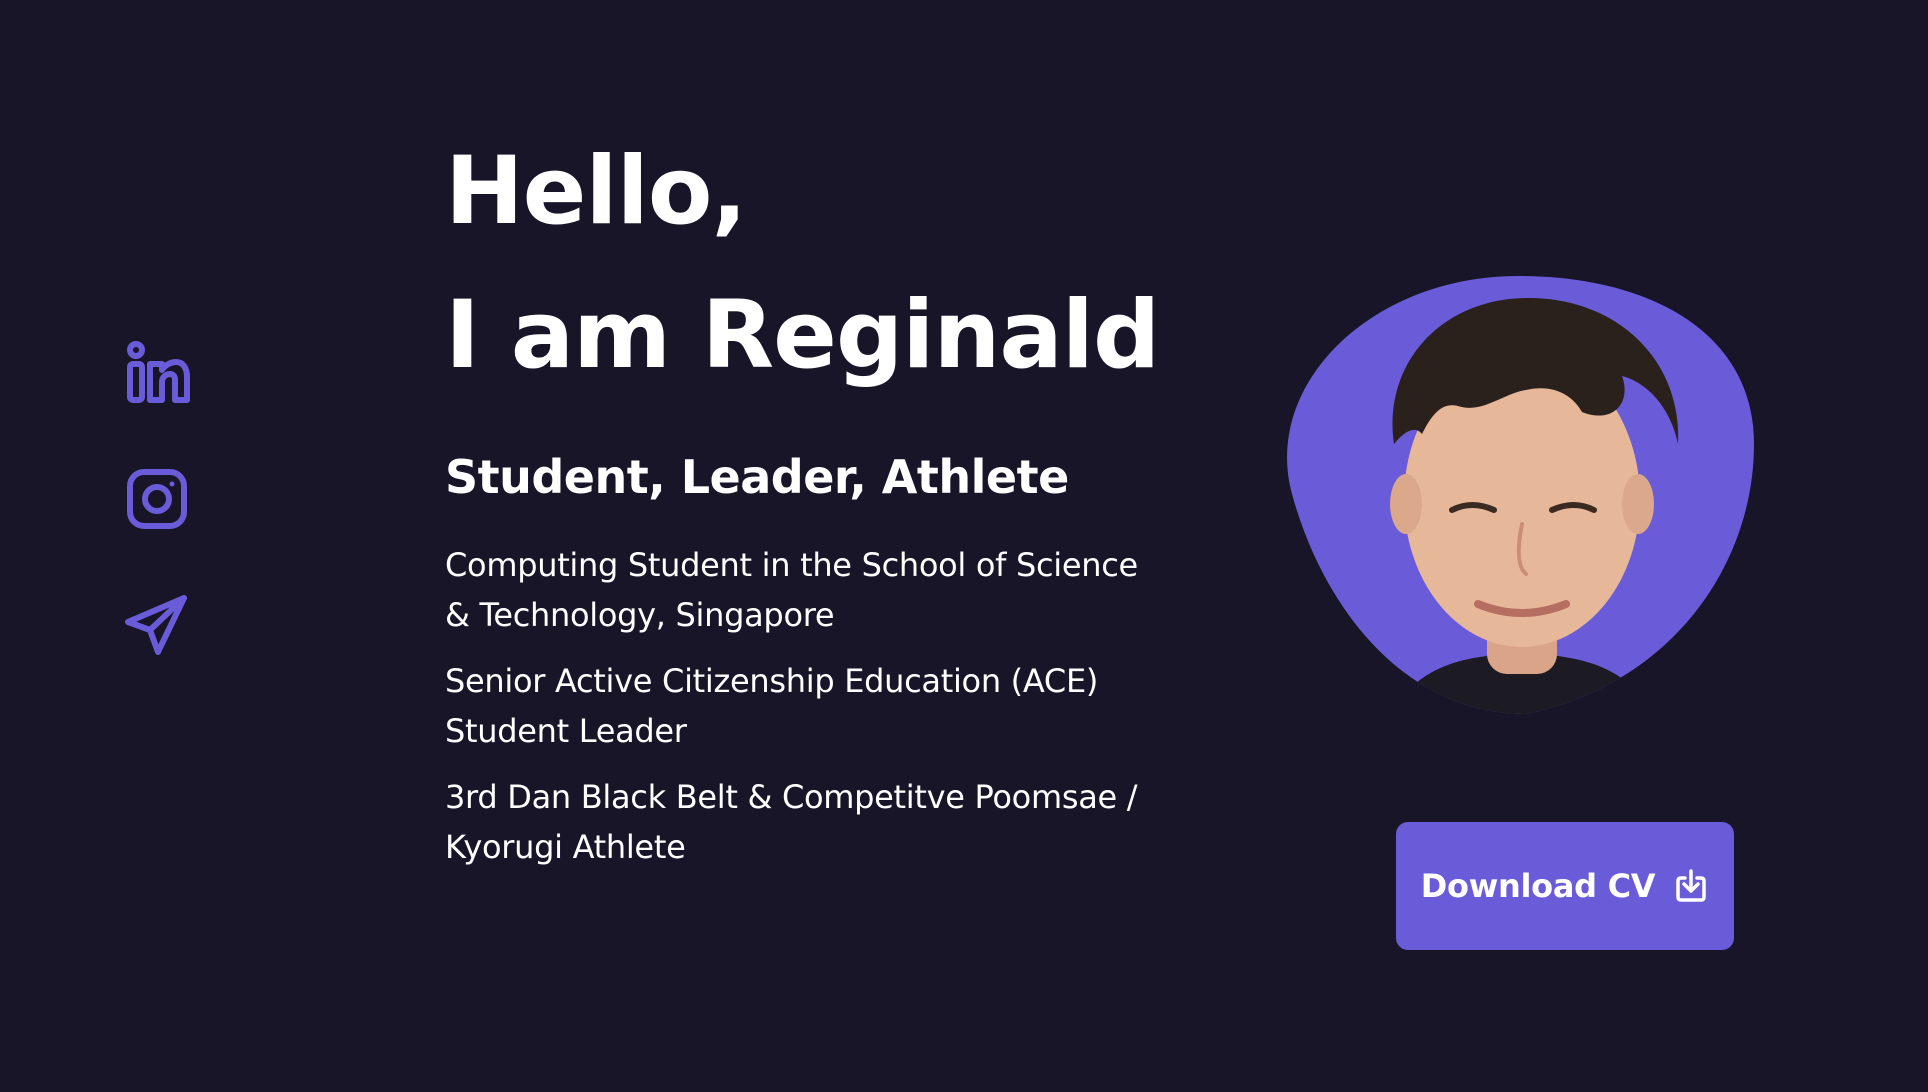 The image size is (1928, 1092). I want to click on linkedin-icon, so click(158, 372).